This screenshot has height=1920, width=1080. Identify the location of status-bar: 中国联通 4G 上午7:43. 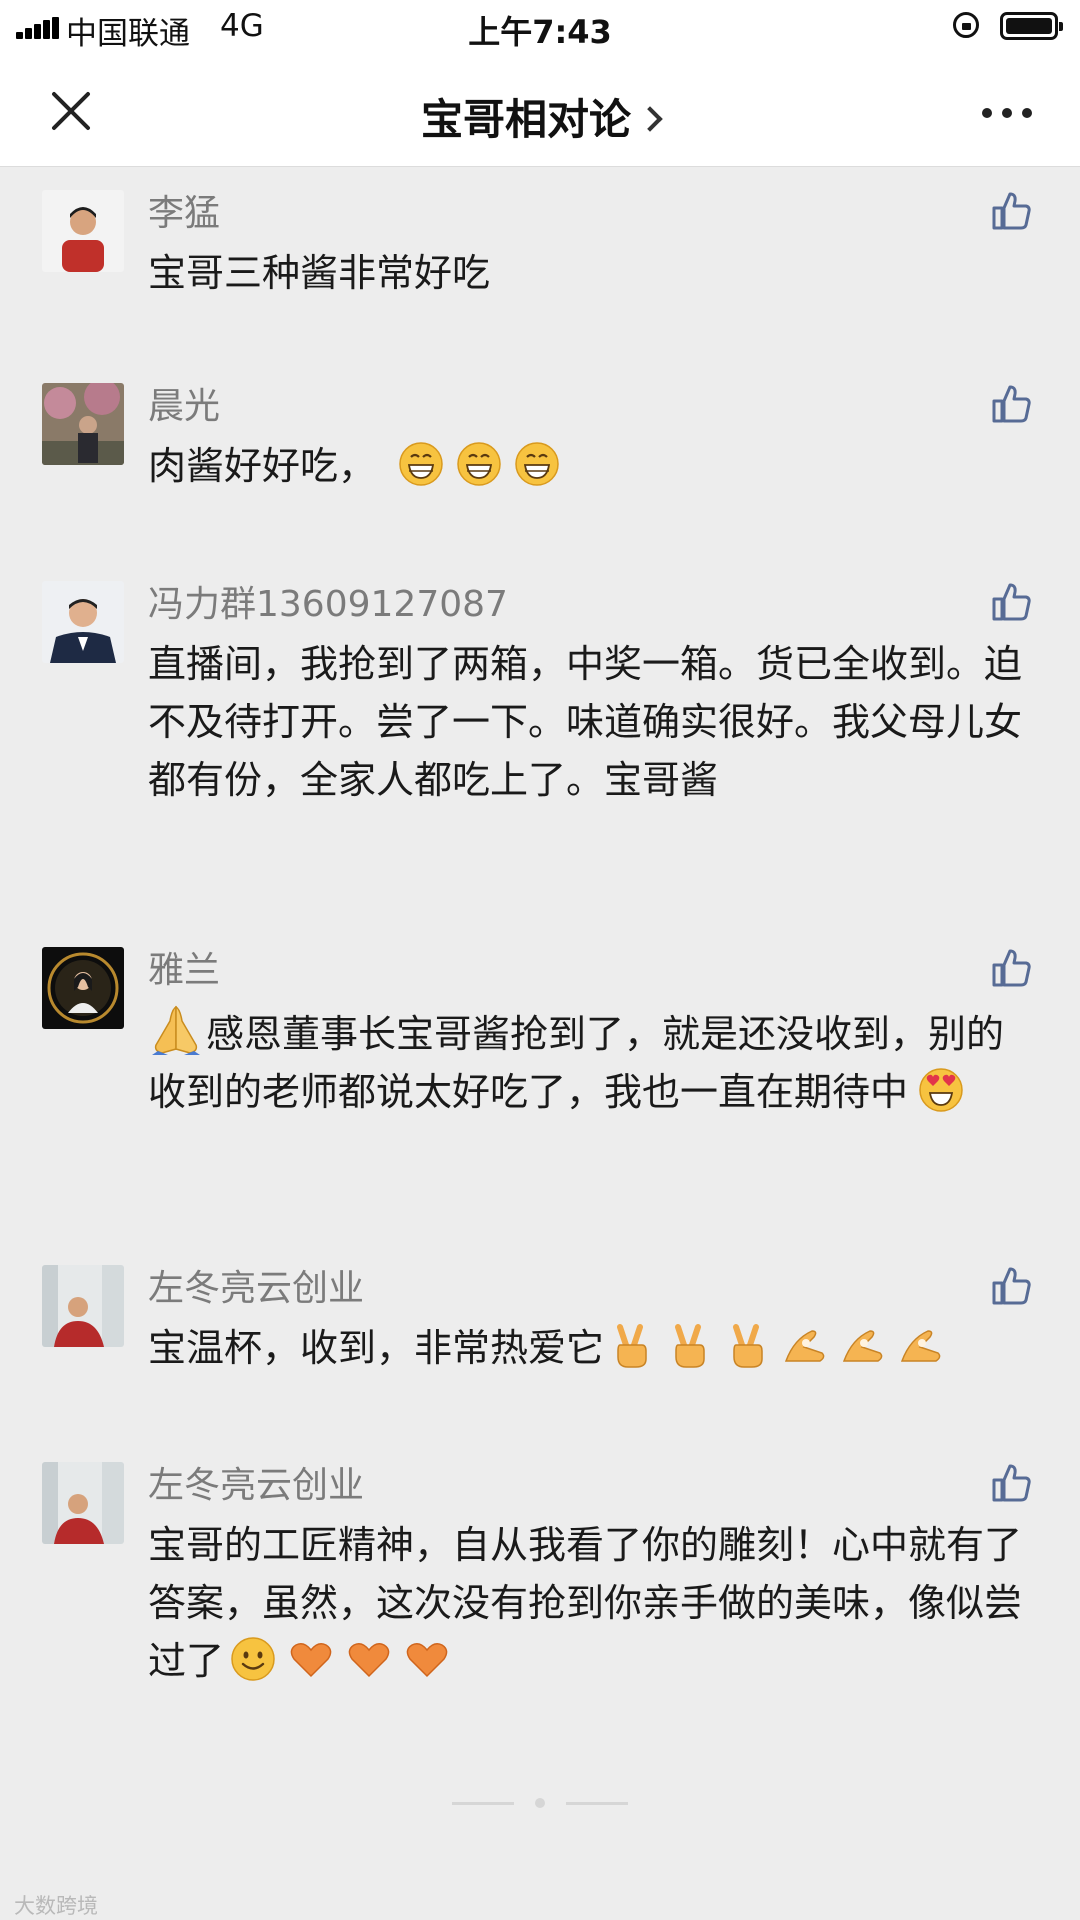
(540, 28).